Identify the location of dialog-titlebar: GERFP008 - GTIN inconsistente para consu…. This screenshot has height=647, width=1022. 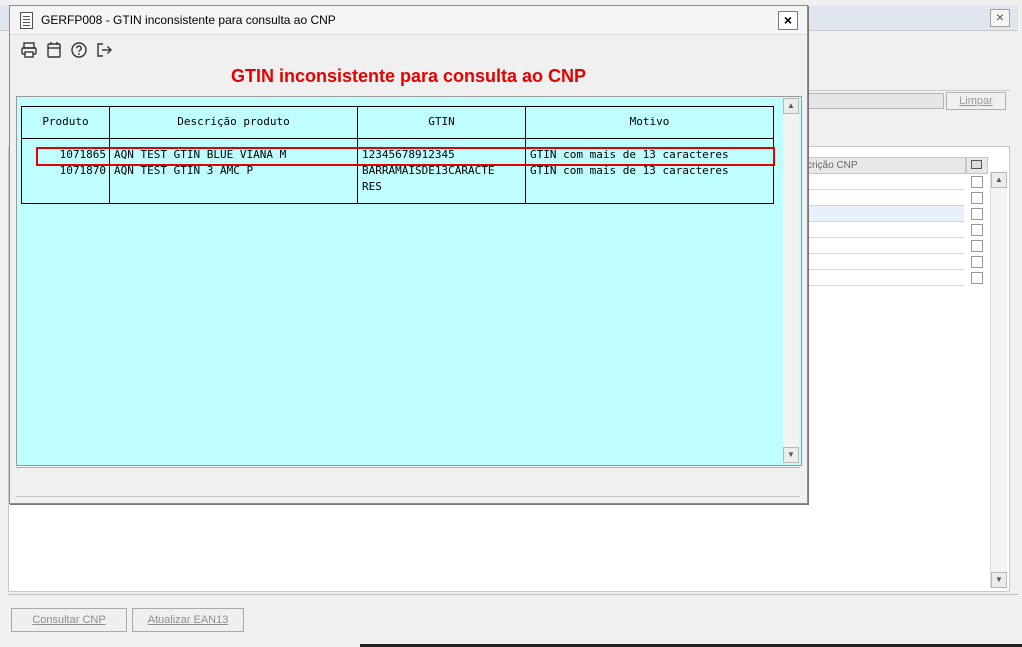
(408, 20).